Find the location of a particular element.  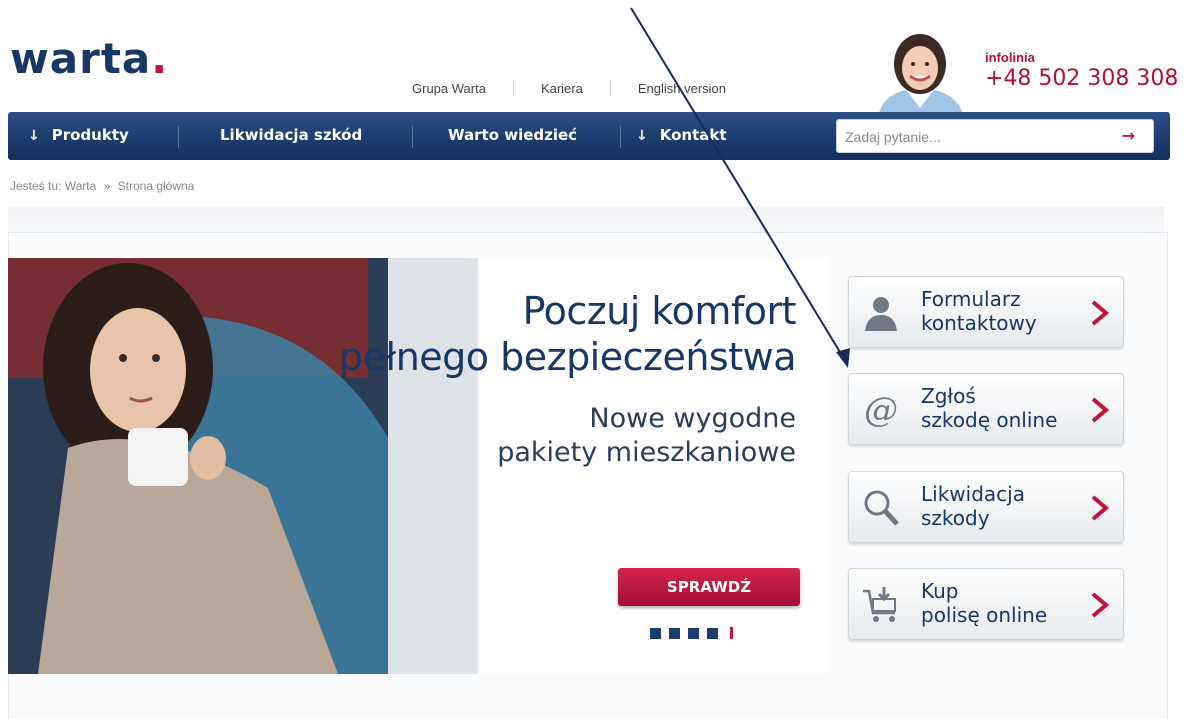

nav-label: Likwidacja szkód is located at coordinates (291, 135).